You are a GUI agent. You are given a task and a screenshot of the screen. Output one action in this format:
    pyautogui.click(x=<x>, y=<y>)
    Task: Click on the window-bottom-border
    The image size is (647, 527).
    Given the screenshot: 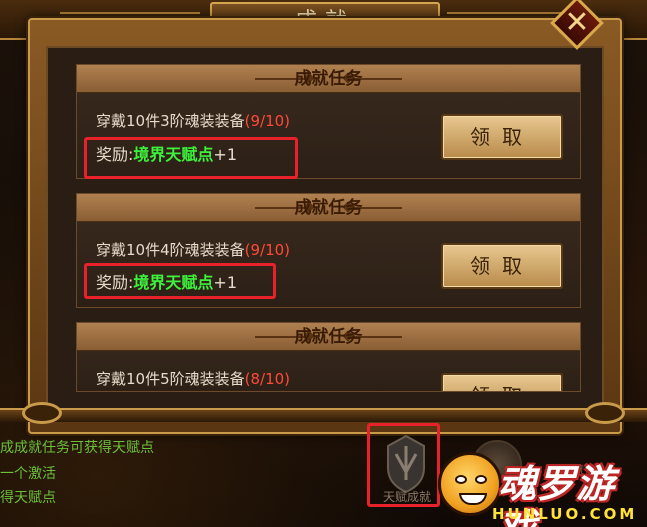 What is the action you would take?
    pyautogui.click(x=323, y=415)
    